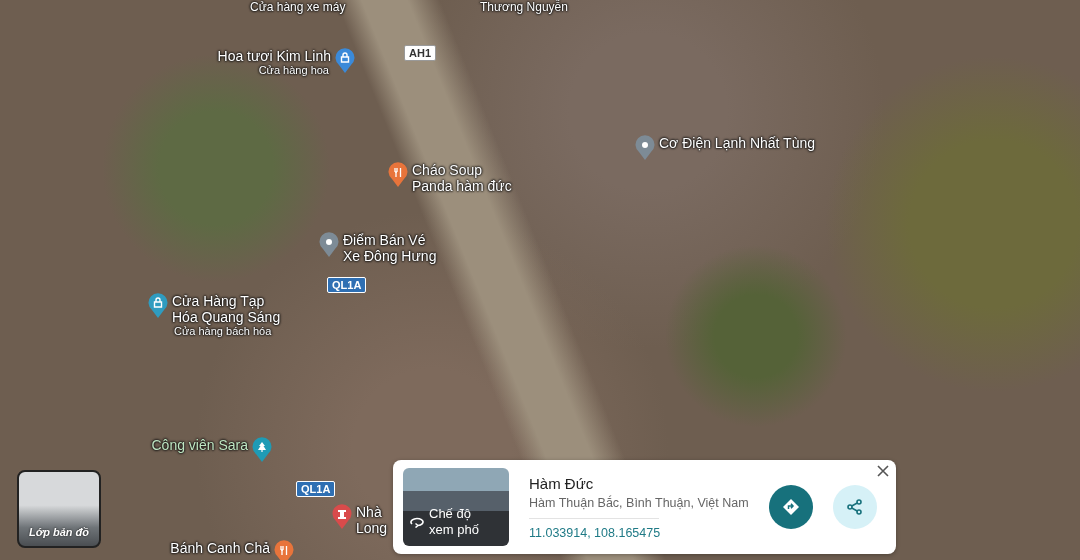 The width and height of the screenshot is (1080, 560). What do you see at coordinates (372, 520) in the screenshot?
I see `place-label: Nhà Long` at bounding box center [372, 520].